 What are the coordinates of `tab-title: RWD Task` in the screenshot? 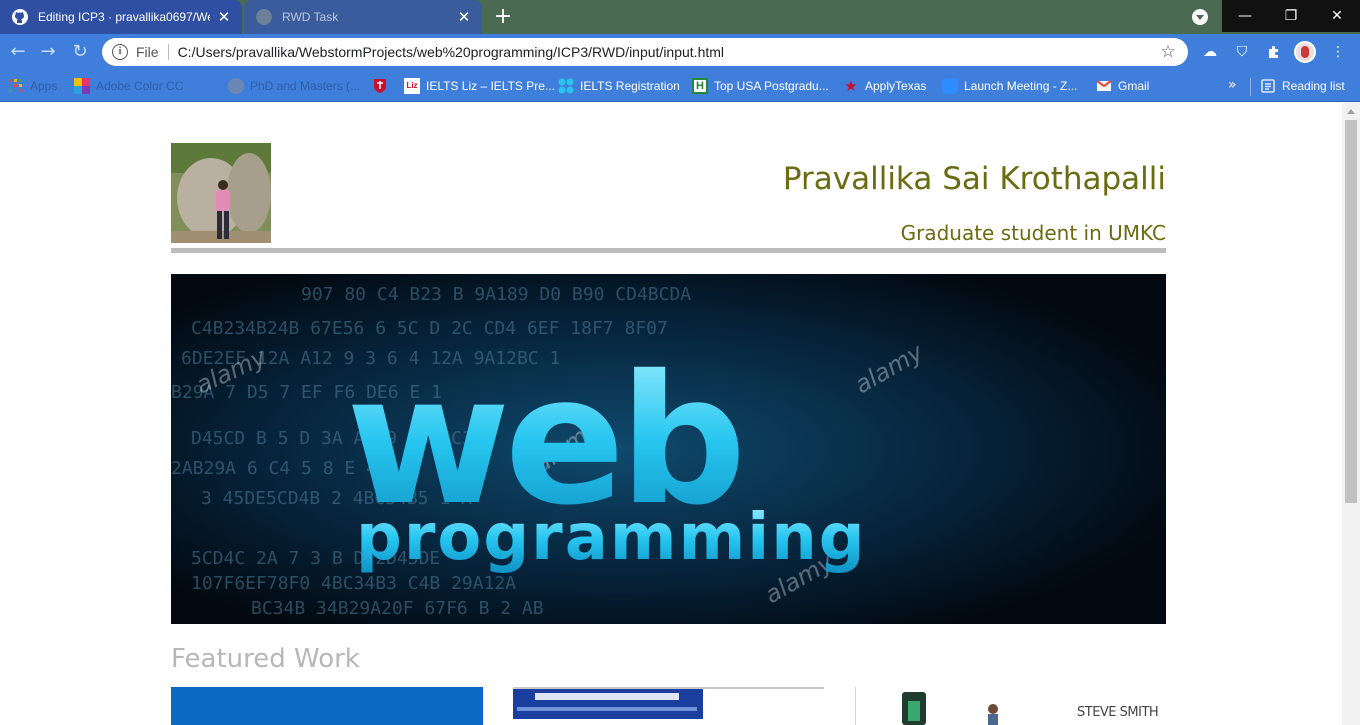 It's located at (310, 17).